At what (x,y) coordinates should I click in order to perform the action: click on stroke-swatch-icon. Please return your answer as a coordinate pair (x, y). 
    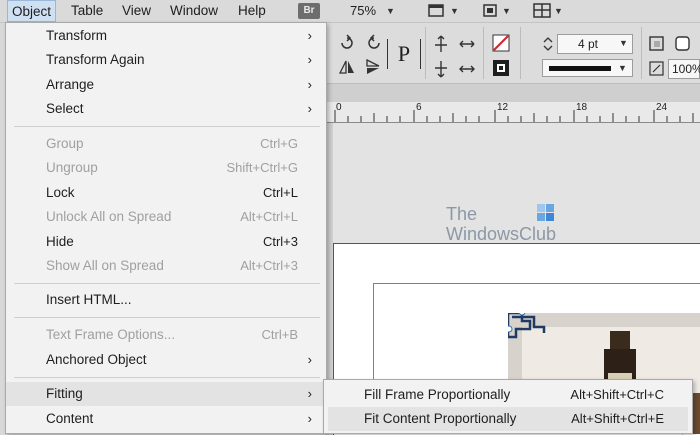
    Looking at the image, I should click on (501, 68).